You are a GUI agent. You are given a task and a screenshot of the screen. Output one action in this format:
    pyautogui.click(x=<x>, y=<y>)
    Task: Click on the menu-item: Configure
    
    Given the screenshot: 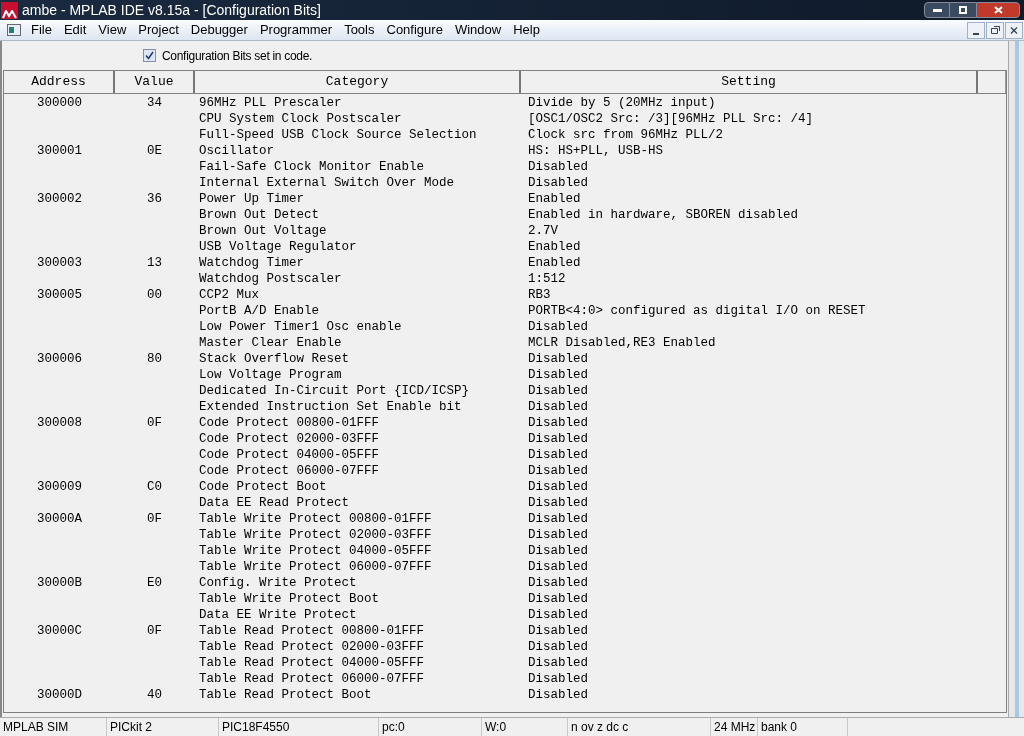 What is the action you would take?
    pyautogui.click(x=414, y=30)
    